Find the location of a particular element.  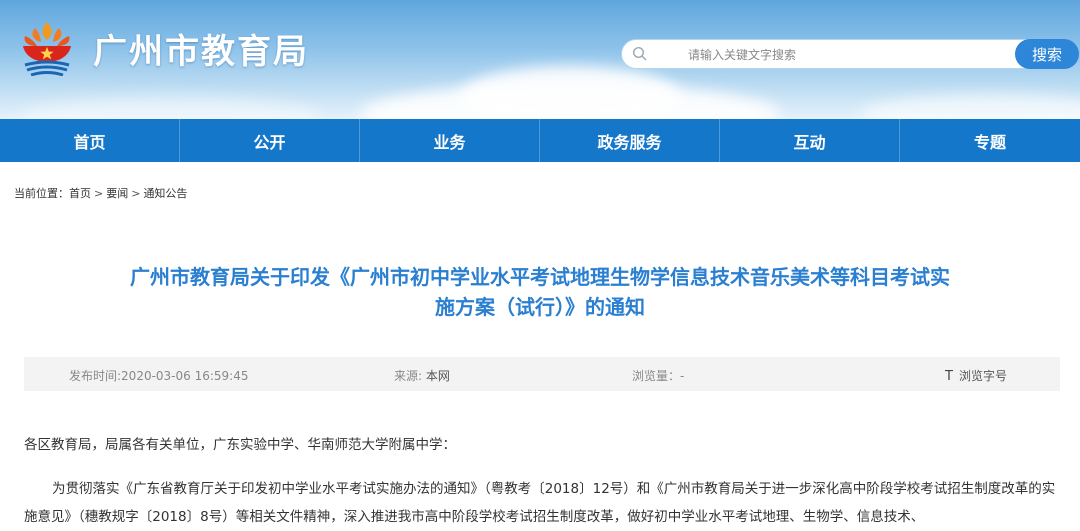

nav-item-business: 业务 is located at coordinates (450, 140).